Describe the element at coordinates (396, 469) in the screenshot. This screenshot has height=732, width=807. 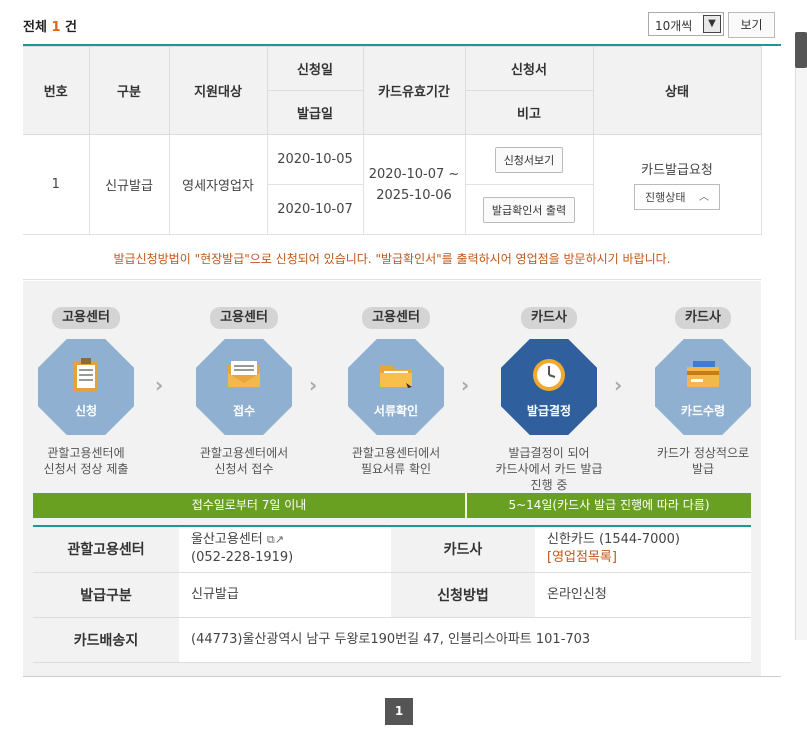
I see `step-desc-line: 필요서류 확인` at that location.